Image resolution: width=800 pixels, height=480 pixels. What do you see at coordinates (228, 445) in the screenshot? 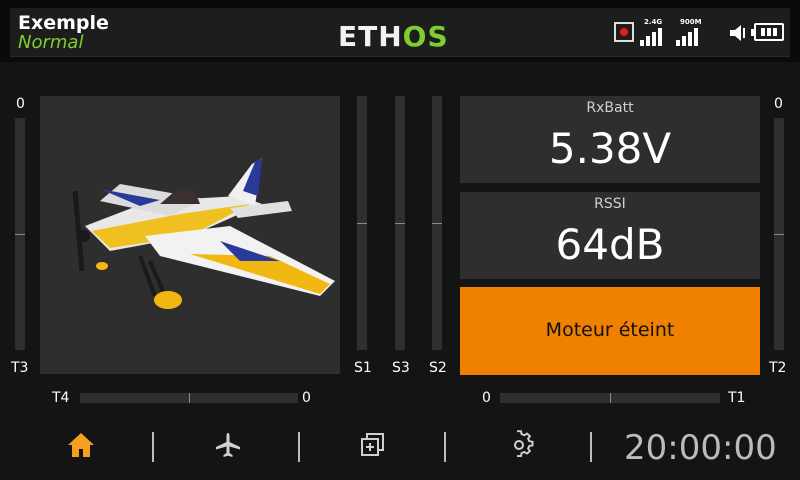
I see `airplane-icon` at bounding box center [228, 445].